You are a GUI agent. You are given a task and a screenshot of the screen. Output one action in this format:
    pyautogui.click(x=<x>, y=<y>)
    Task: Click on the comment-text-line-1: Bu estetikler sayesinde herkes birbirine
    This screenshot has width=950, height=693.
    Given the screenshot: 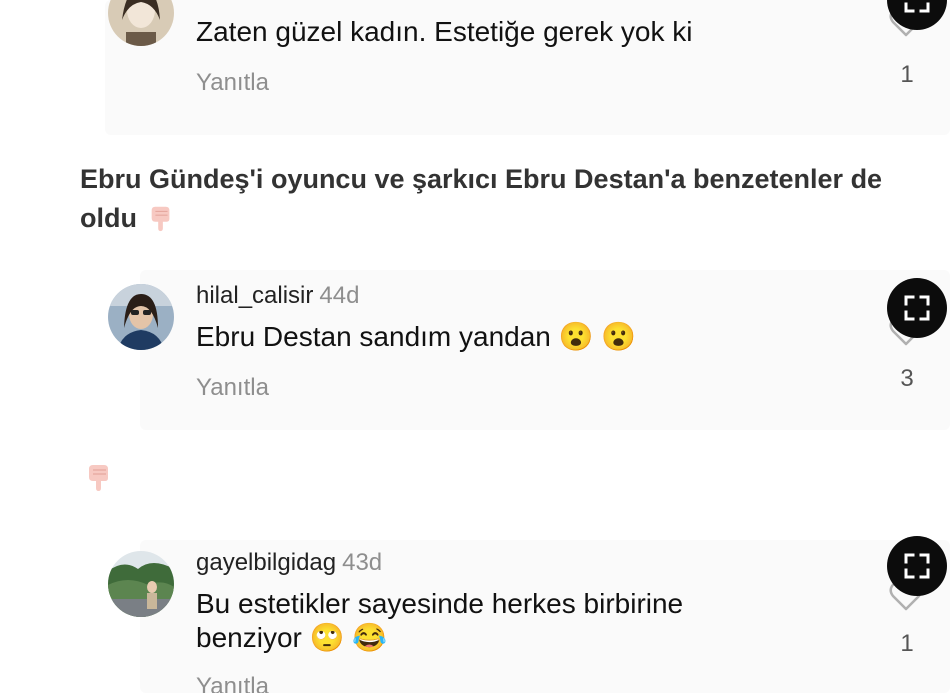 What is the action you would take?
    pyautogui.click(x=440, y=603)
    